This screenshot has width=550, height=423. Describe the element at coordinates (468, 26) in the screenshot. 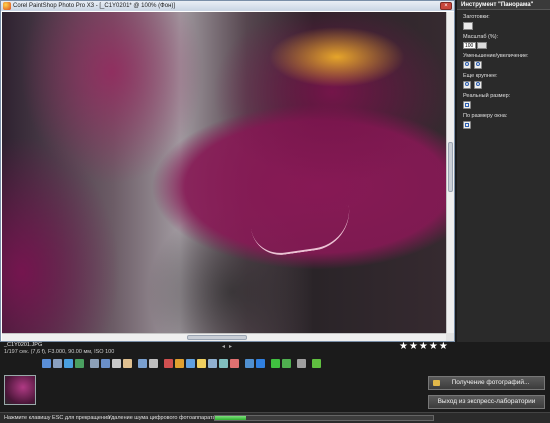

I see `presets-dropdown` at that location.